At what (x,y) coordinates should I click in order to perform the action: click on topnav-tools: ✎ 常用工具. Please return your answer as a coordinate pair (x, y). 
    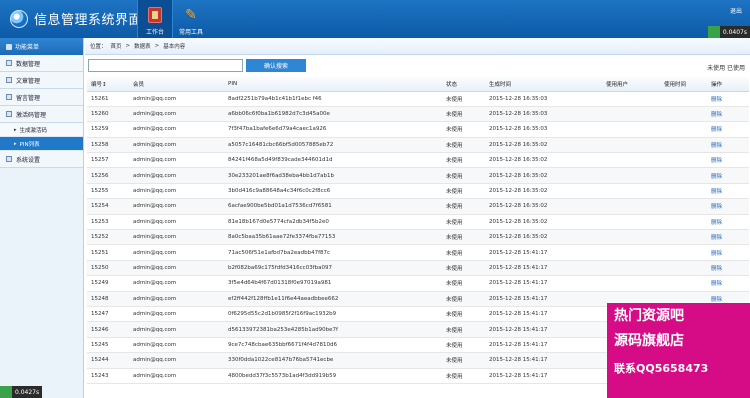
    Looking at the image, I should click on (191, 19).